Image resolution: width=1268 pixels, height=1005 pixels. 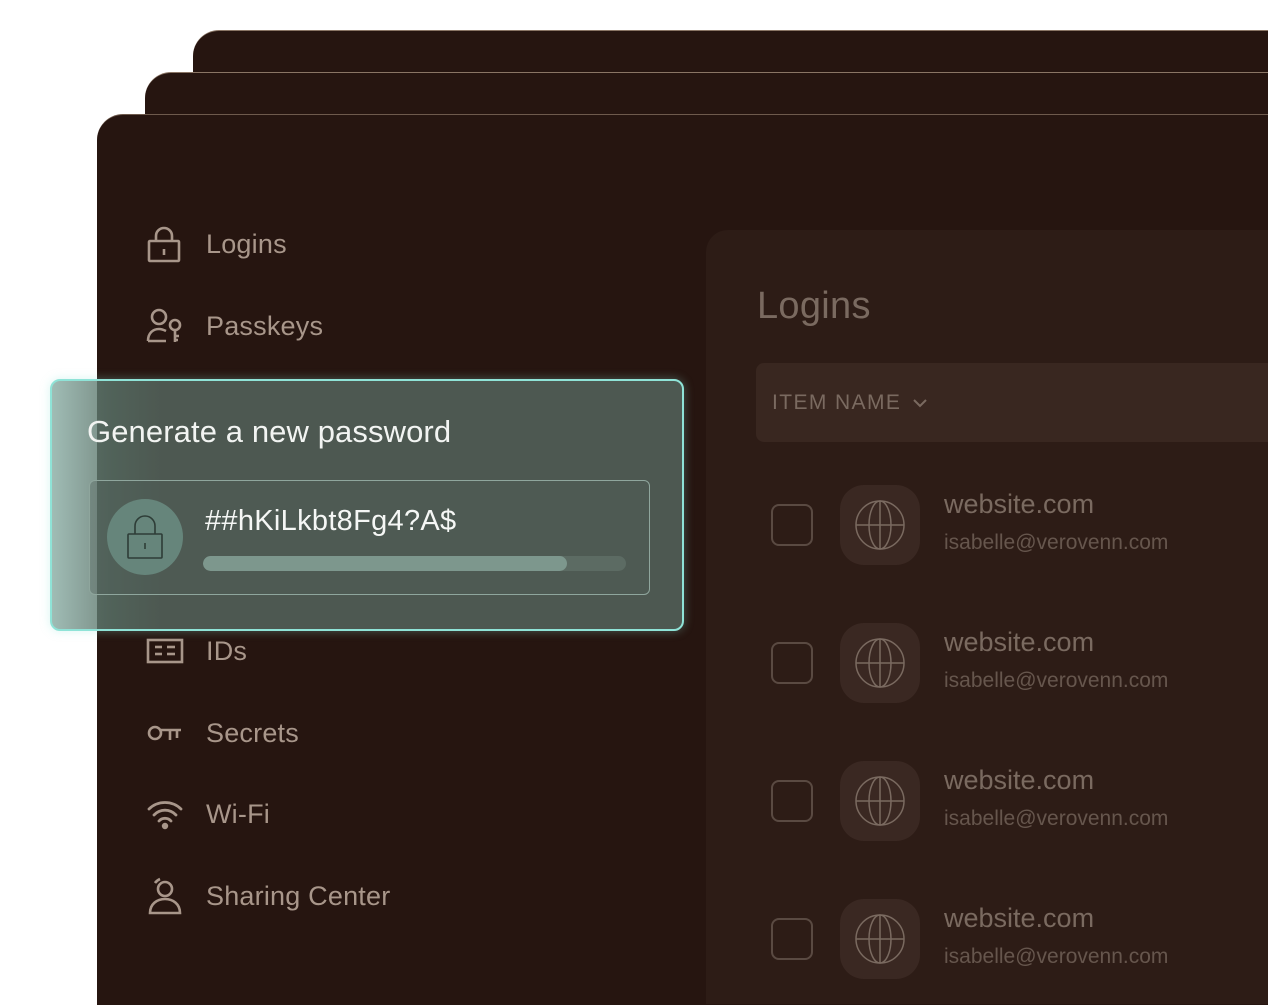 I want to click on sidebar-item-passkeys: Passkeys, so click(x=234, y=326).